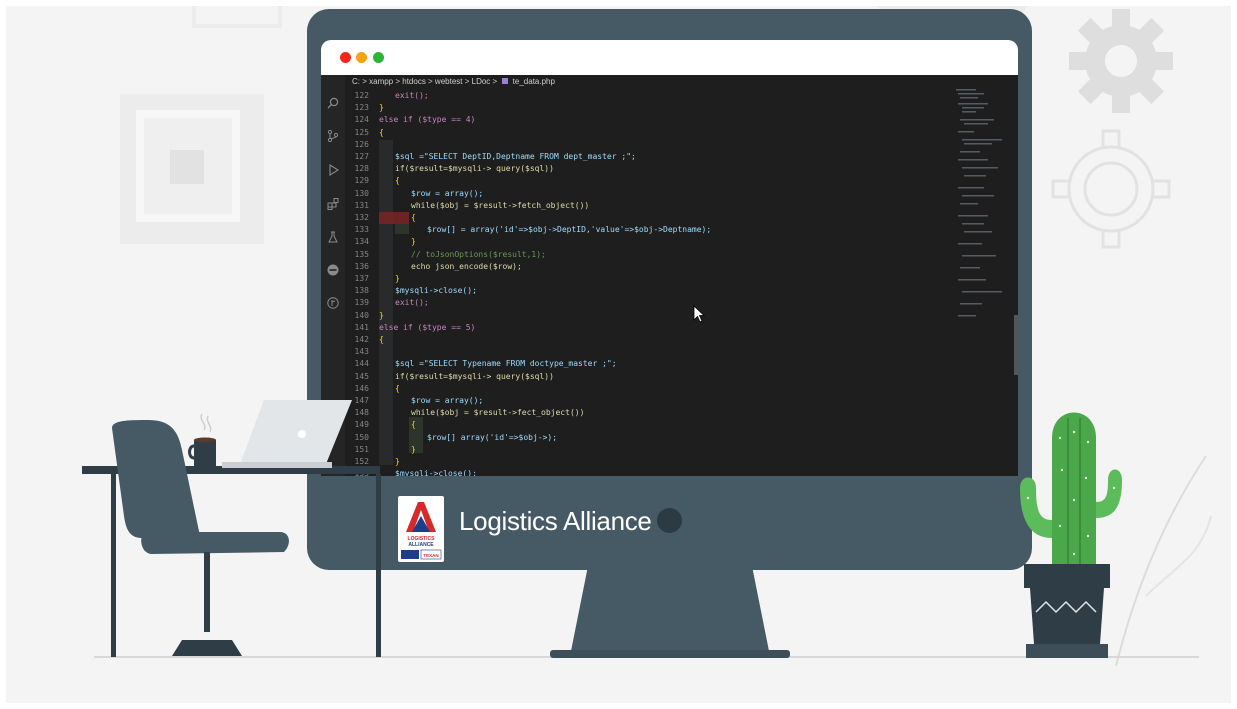 The height and width of the screenshot is (709, 1237). I want to click on svg-text: TEXAN, so click(430, 555).